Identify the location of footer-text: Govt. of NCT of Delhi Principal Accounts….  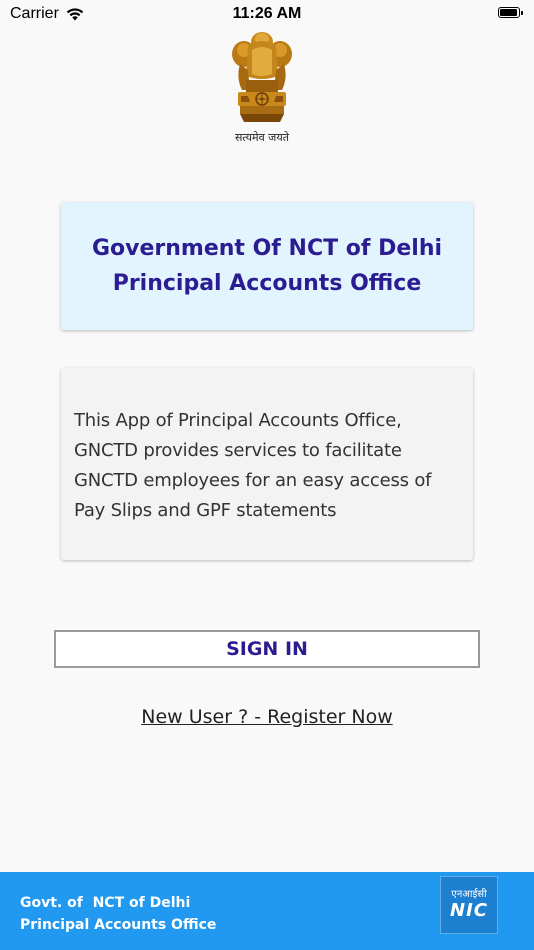
(118, 914).